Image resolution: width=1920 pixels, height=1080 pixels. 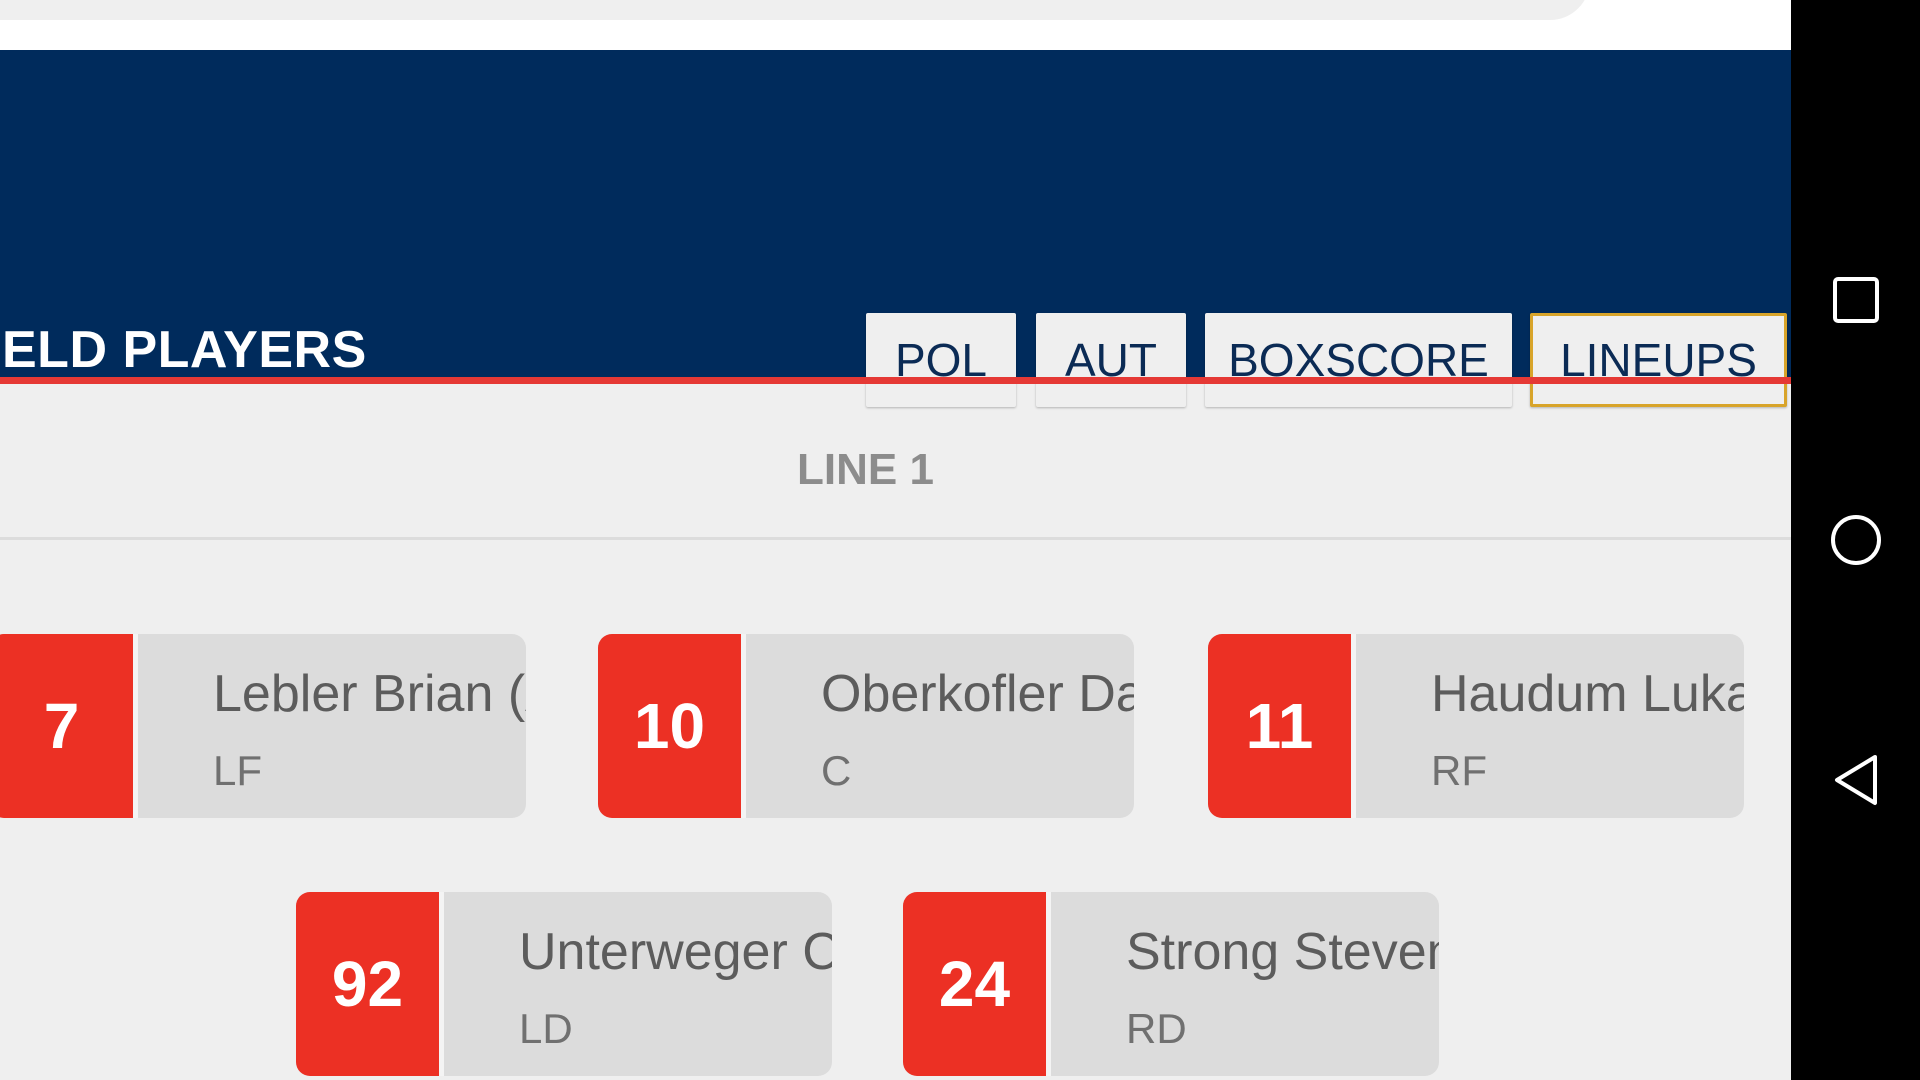 What do you see at coordinates (1111, 360) in the screenshot?
I see `tab-aut: AUT` at bounding box center [1111, 360].